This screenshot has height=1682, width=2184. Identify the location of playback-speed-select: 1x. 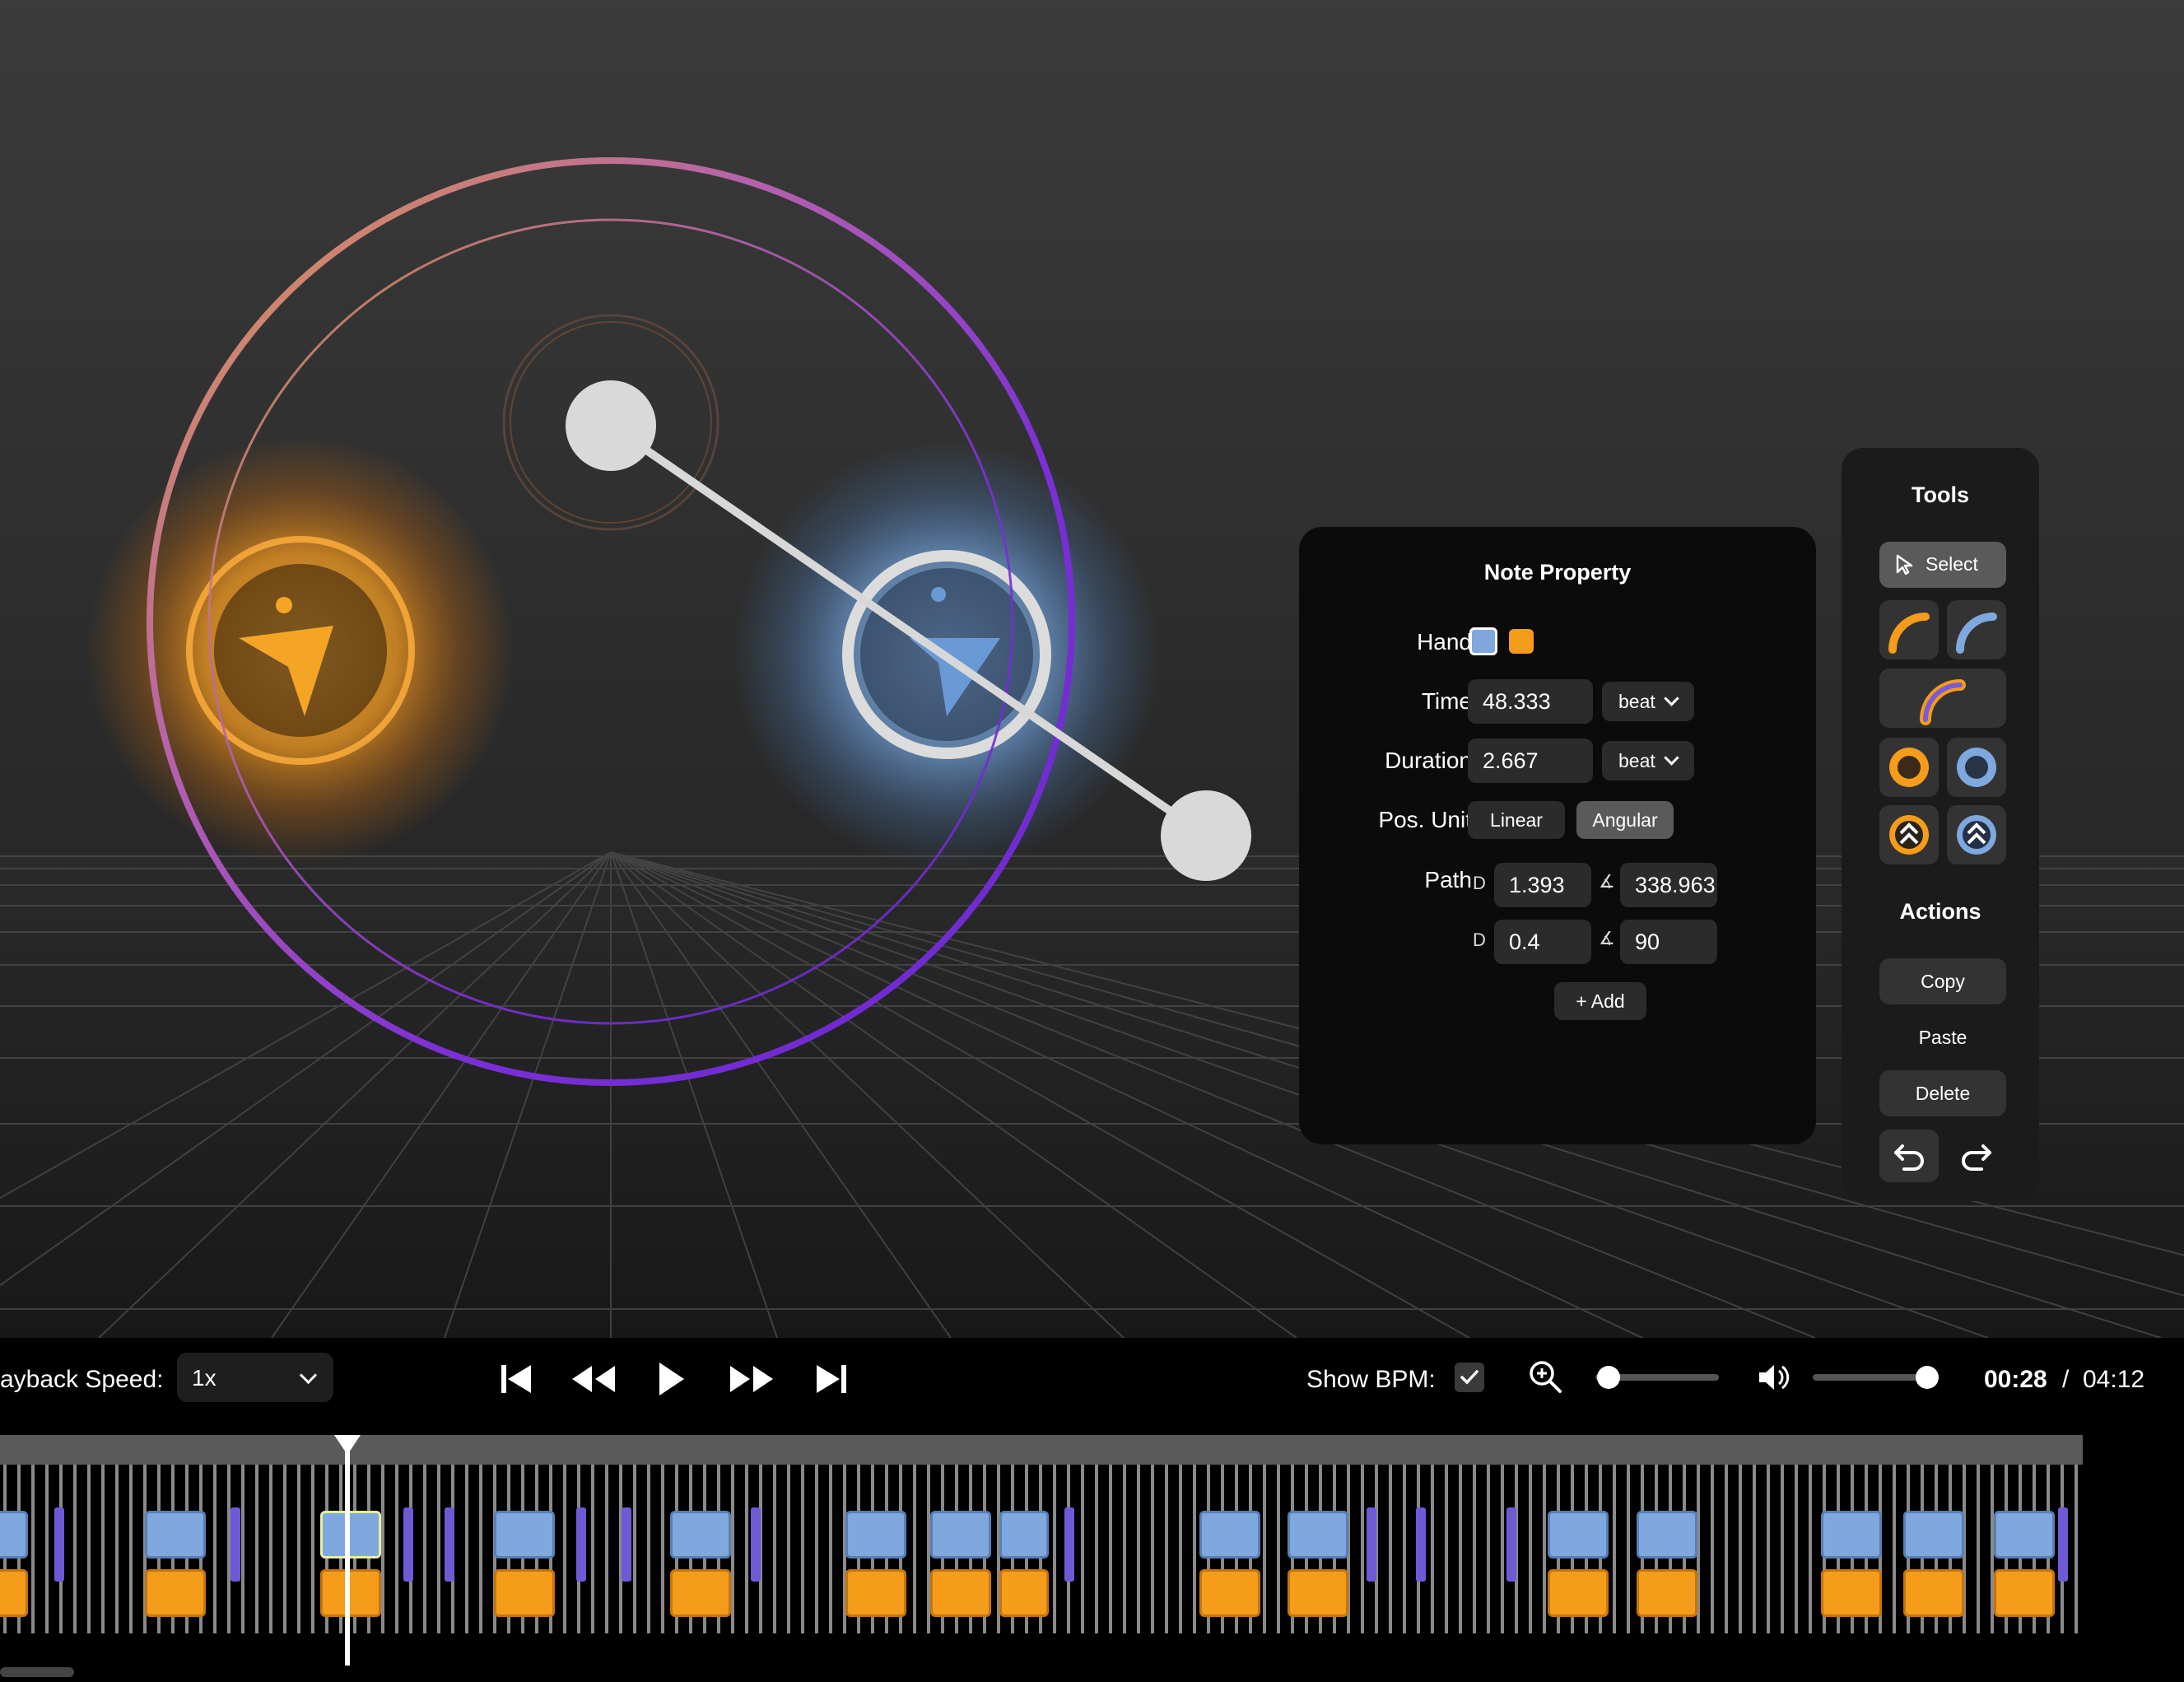
(255, 1377).